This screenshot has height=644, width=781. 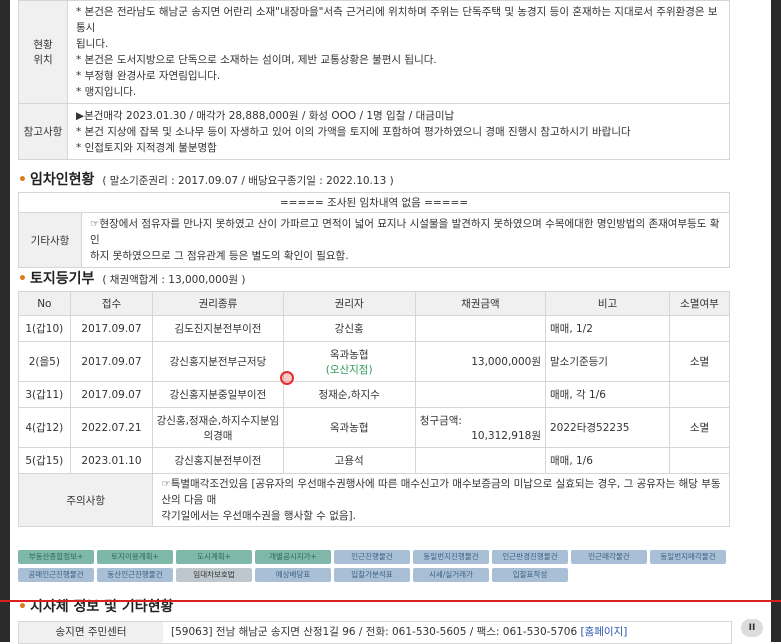 I want to click on market-price-button: 시세/실거래가, so click(x=451, y=575).